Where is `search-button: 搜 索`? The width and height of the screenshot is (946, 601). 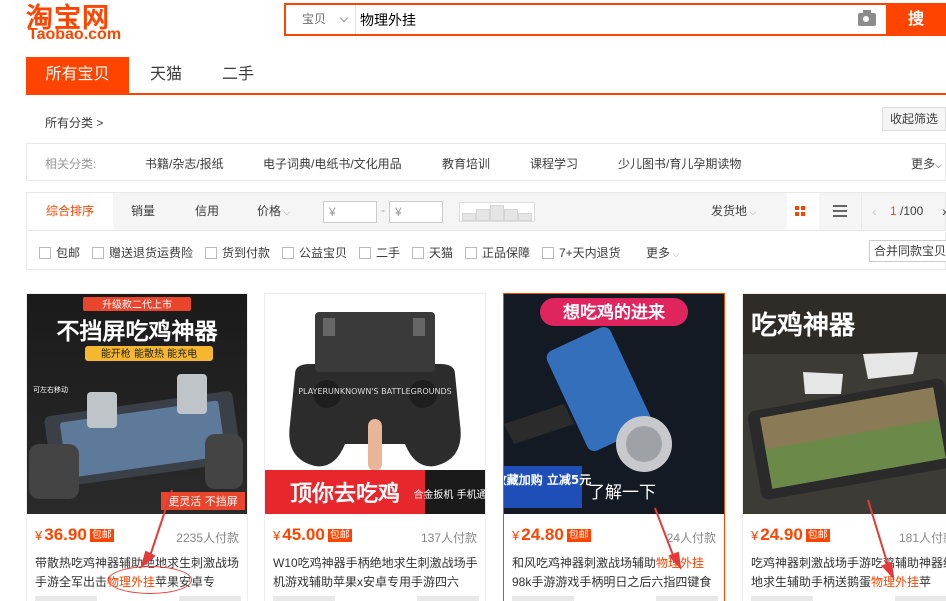
search-button: 搜 索 is located at coordinates (916, 32).